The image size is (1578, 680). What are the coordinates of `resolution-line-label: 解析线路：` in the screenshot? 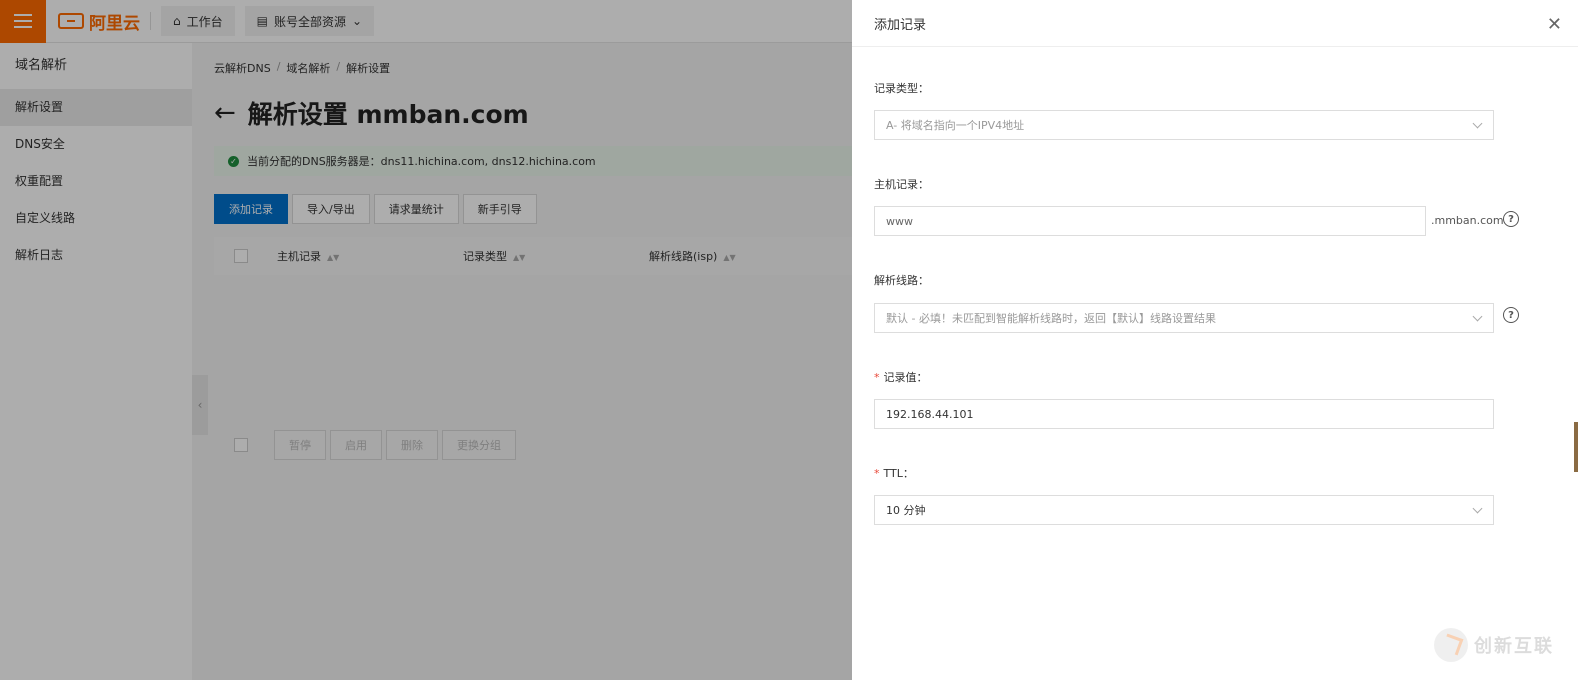 It's located at (901, 280).